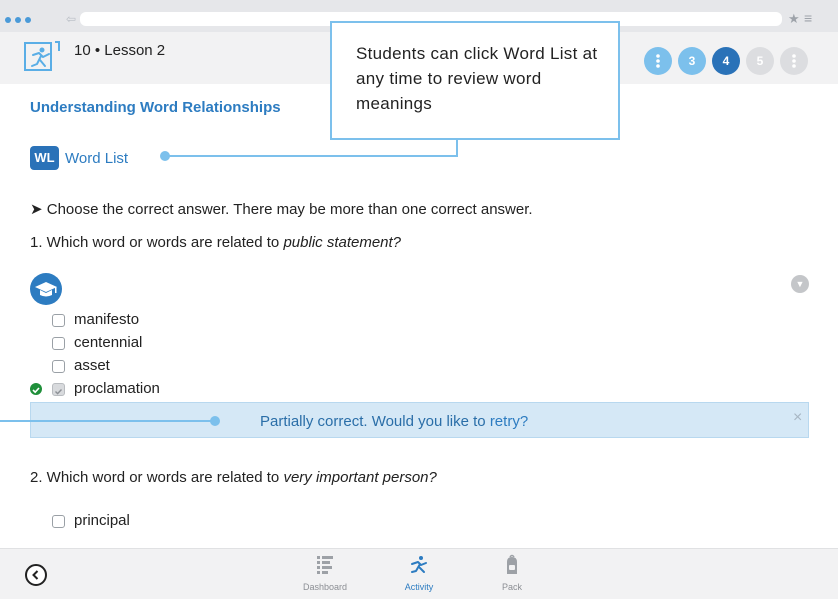  I want to click on question-1-prefix: 1. Which word or words are related to, so click(157, 242).